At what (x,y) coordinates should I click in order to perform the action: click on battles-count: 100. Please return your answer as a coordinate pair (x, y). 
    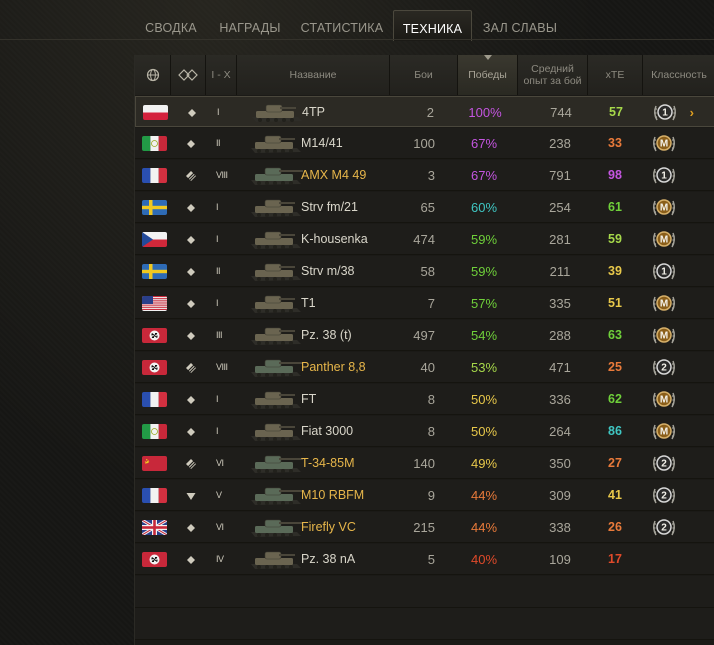
    Looking at the image, I should click on (424, 143).